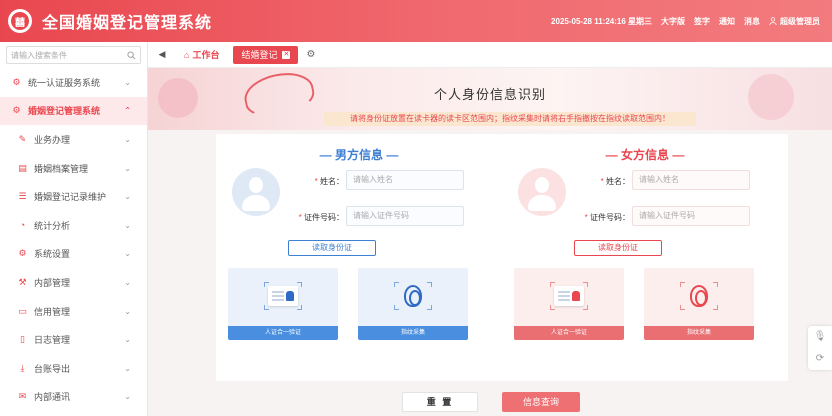  Describe the element at coordinates (22, 339) in the screenshot. I see `file-icon: ▯` at that location.